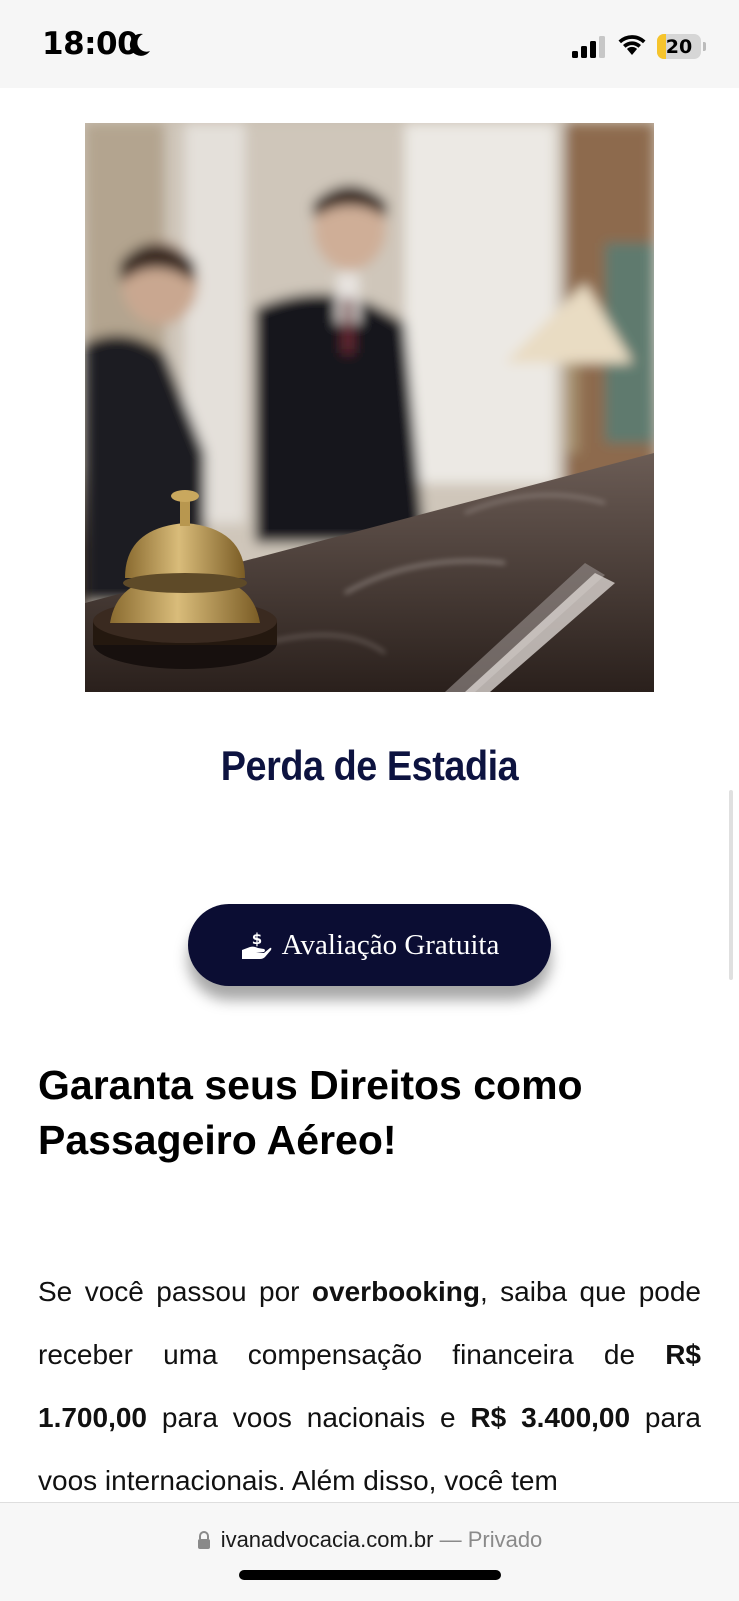 This screenshot has width=739, height=1601. I want to click on url-row: ivanadvocacia.com.br — Privado, so click(369, 1540).